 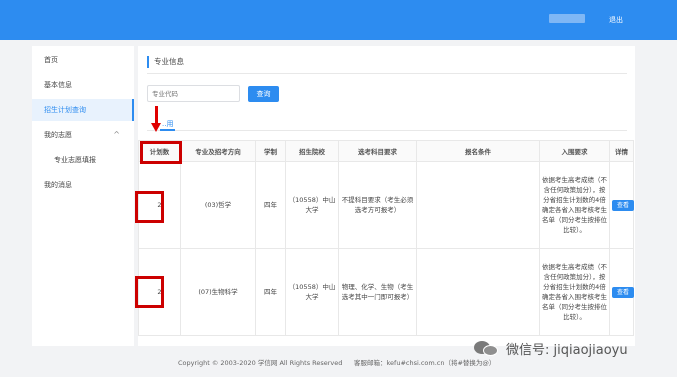 What do you see at coordinates (387, 123) in the screenshot?
I see `tab-bar: ..用` at bounding box center [387, 123].